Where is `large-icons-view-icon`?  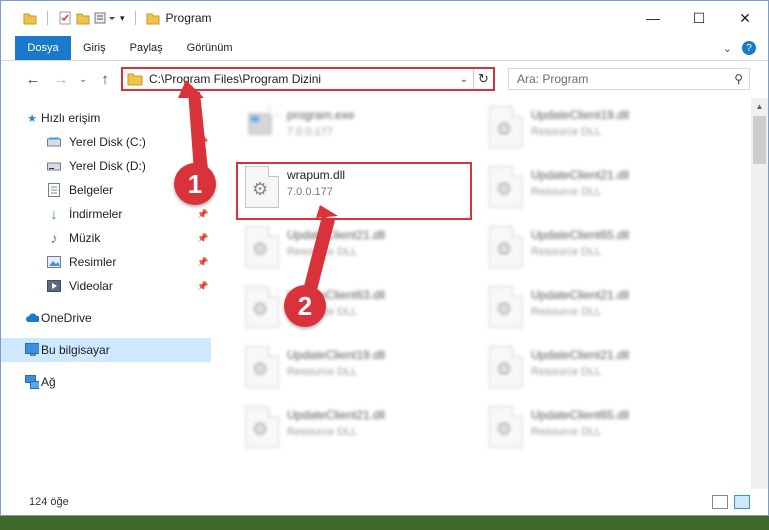 large-icons-view-icon is located at coordinates (742, 502).